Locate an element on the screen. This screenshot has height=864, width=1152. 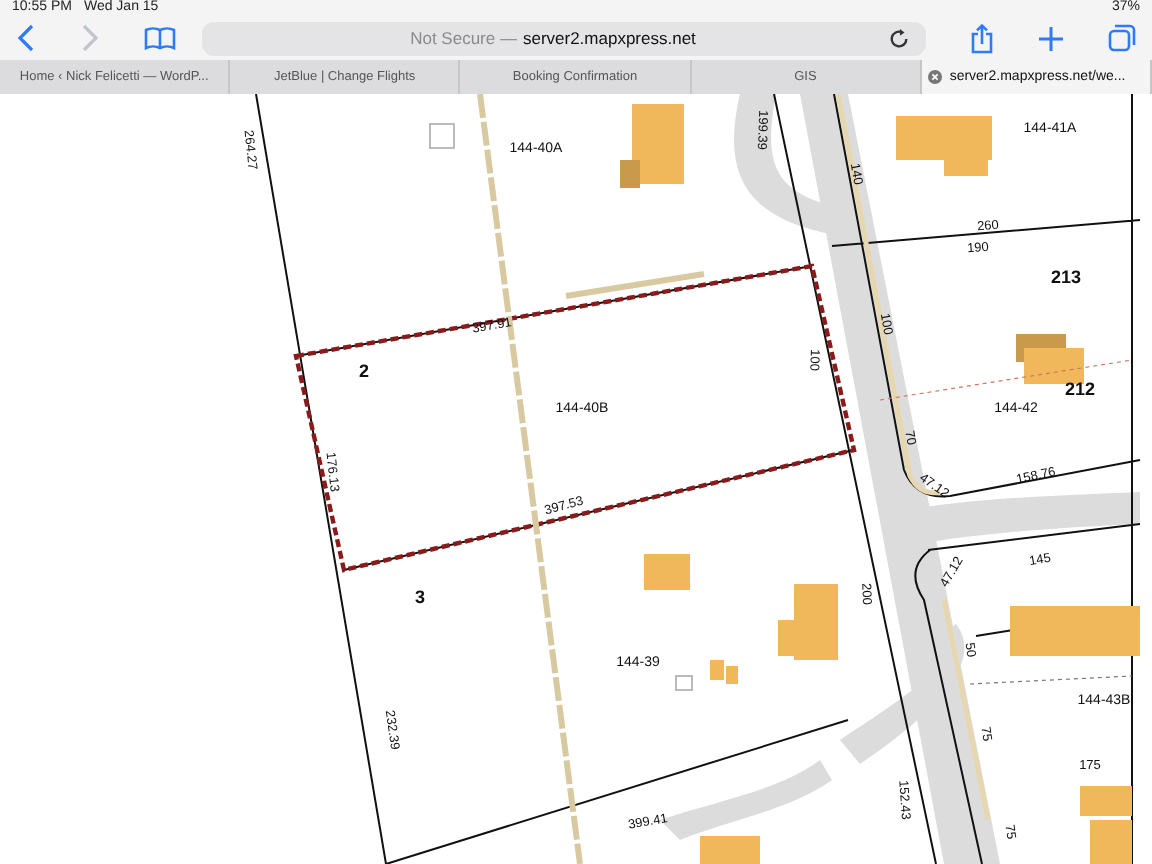
lot-number: 212 is located at coordinates (1080, 388).